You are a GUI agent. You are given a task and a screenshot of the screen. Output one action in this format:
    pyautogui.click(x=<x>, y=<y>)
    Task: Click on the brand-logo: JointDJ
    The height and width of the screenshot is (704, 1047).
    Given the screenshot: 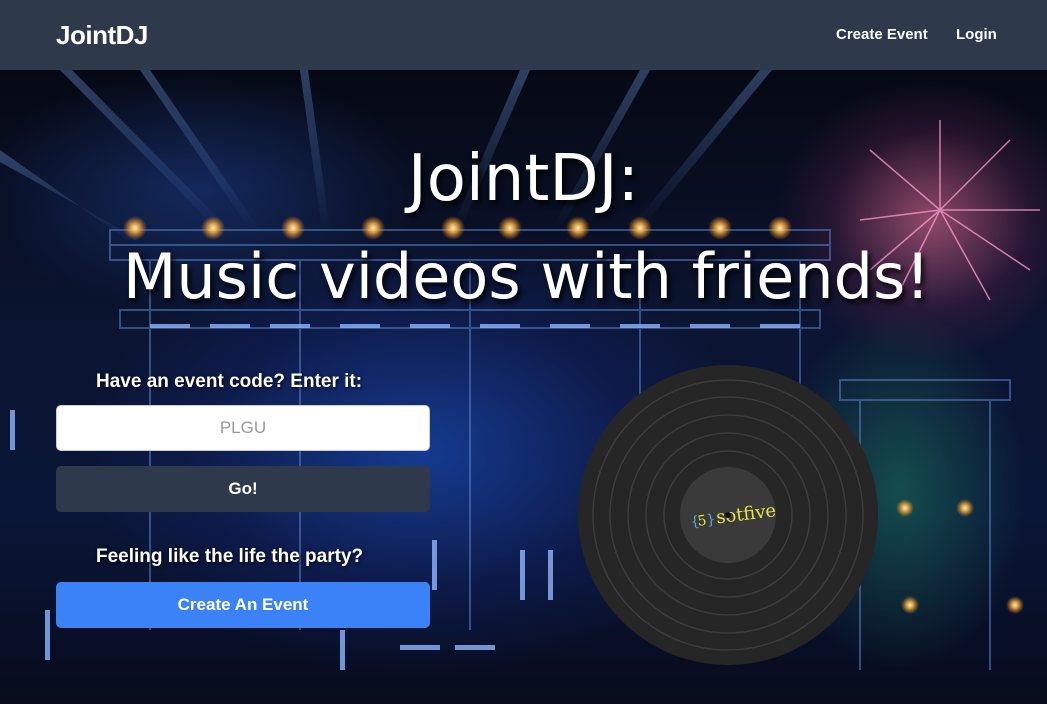 What is the action you would take?
    pyautogui.click(x=102, y=35)
    